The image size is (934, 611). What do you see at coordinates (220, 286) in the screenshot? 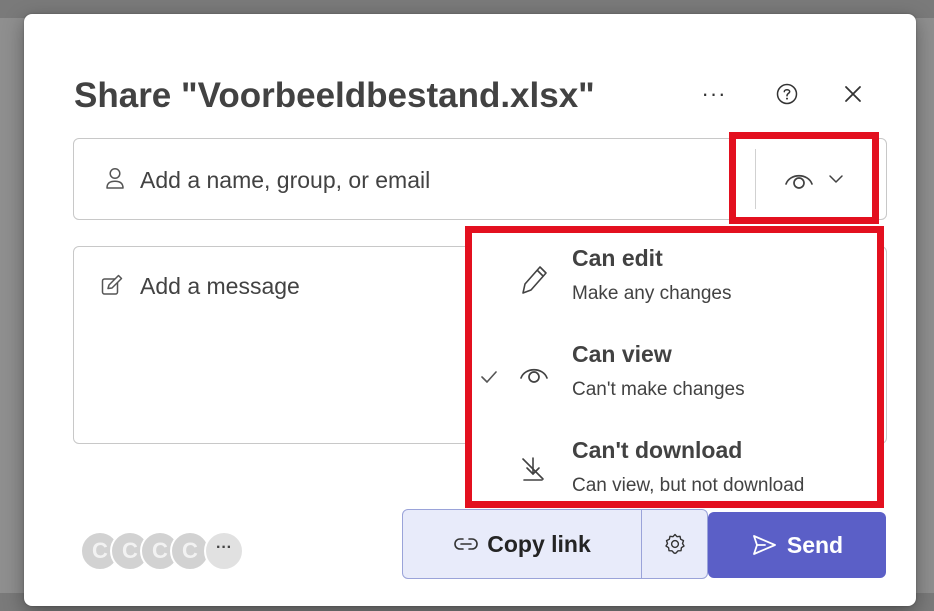
I see `message-placeholder: Add a message` at bounding box center [220, 286].